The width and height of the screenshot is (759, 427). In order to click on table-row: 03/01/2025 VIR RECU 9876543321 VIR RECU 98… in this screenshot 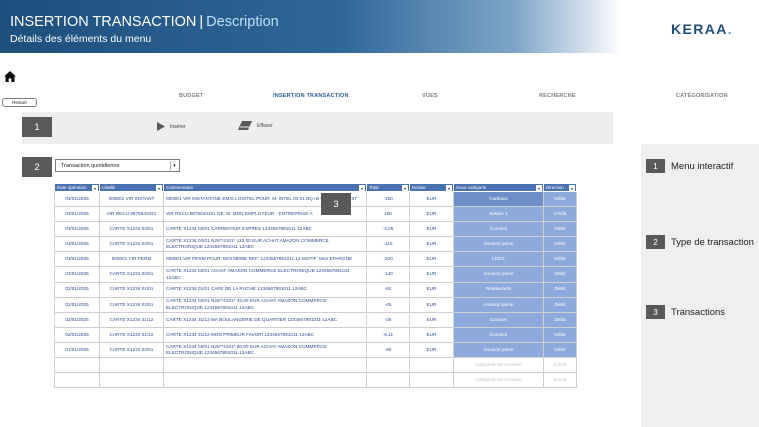, I will do `click(315, 214)`.